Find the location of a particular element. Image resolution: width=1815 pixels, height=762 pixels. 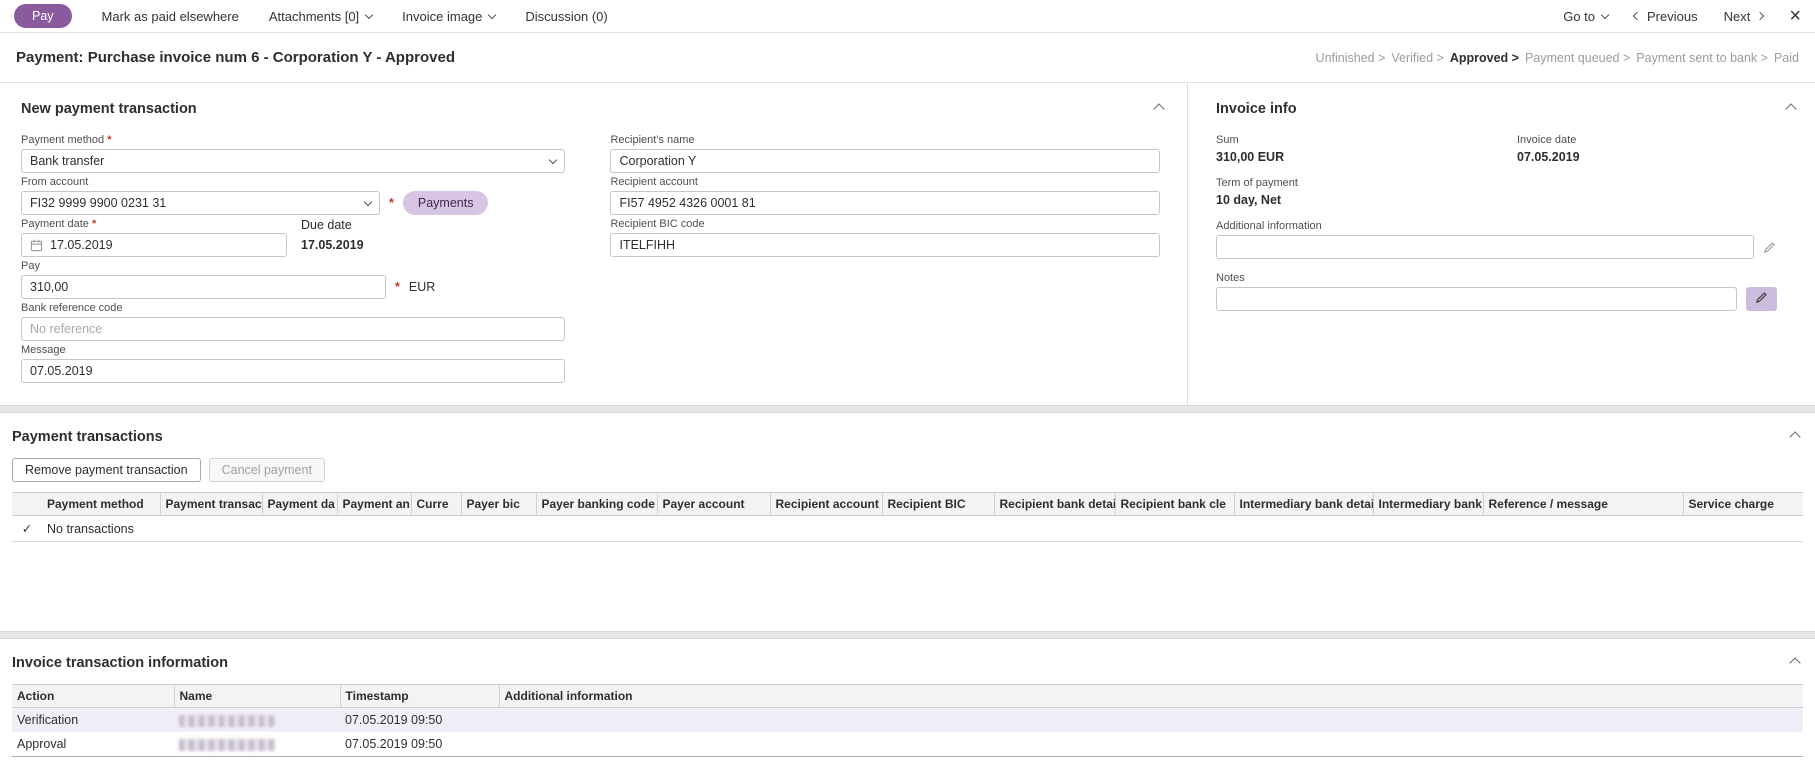

invoice-image-label: Invoice image is located at coordinates (442, 16).